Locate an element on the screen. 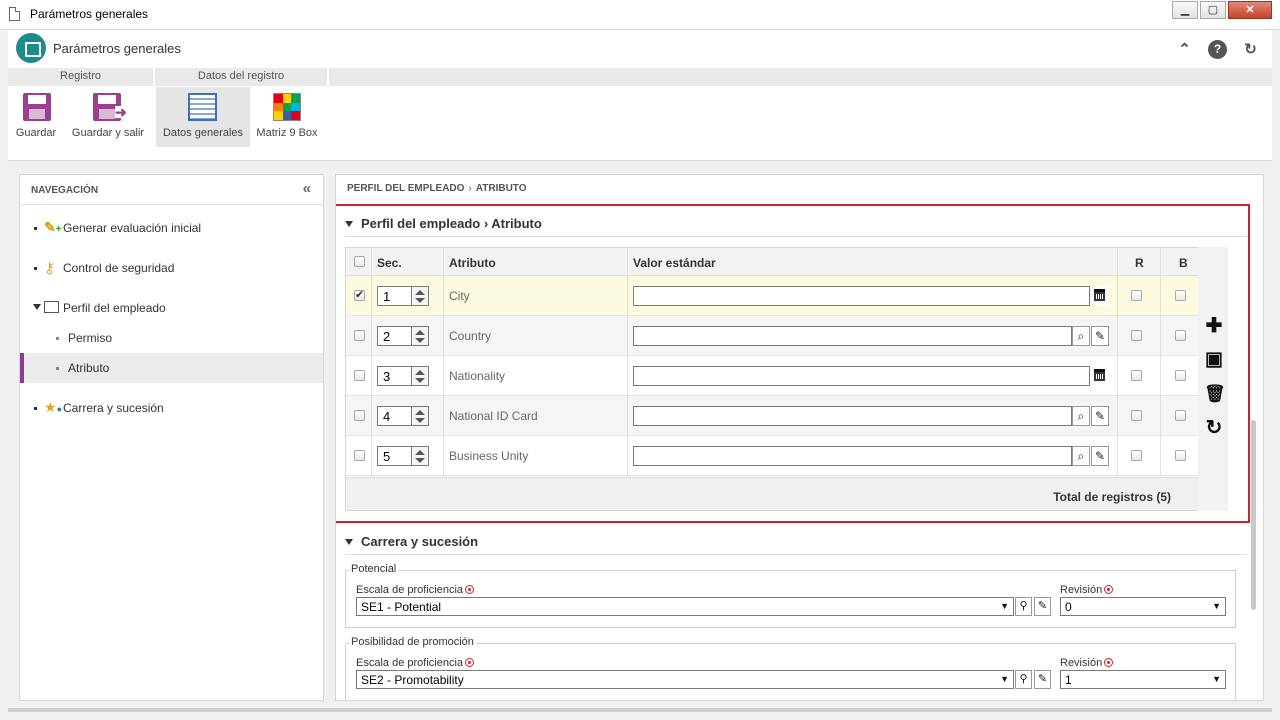 The image size is (1280, 720). sequence-stepper: 3 is located at coordinates (403, 376).